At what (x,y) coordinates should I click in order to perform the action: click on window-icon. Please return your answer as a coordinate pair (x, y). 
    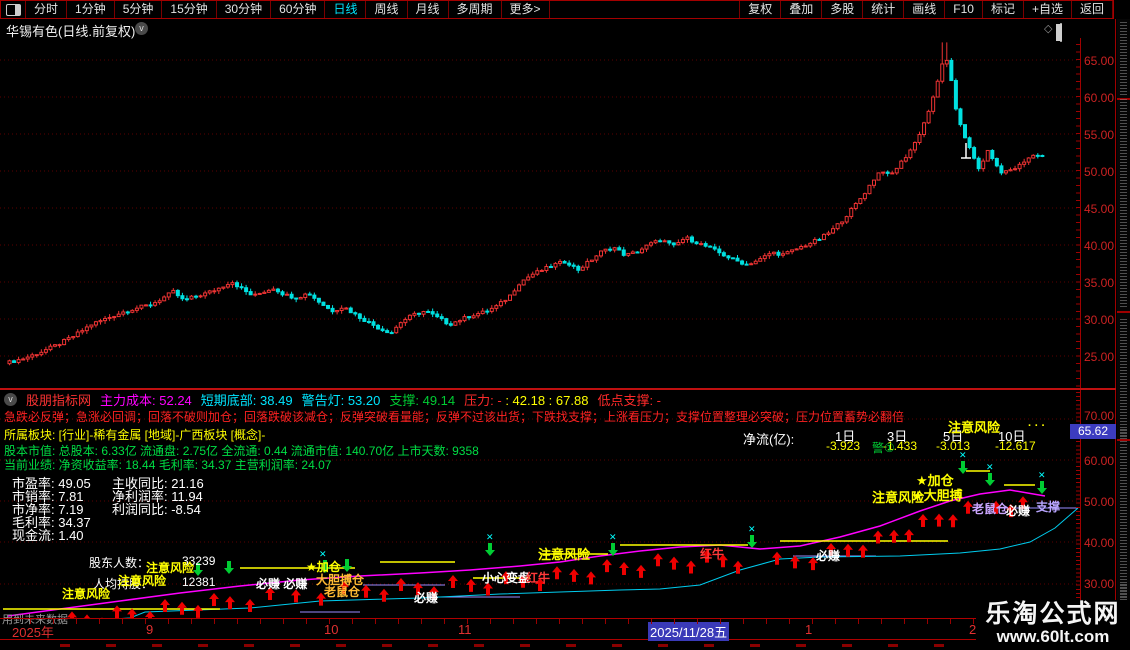
    Looking at the image, I should click on (1061, 32).